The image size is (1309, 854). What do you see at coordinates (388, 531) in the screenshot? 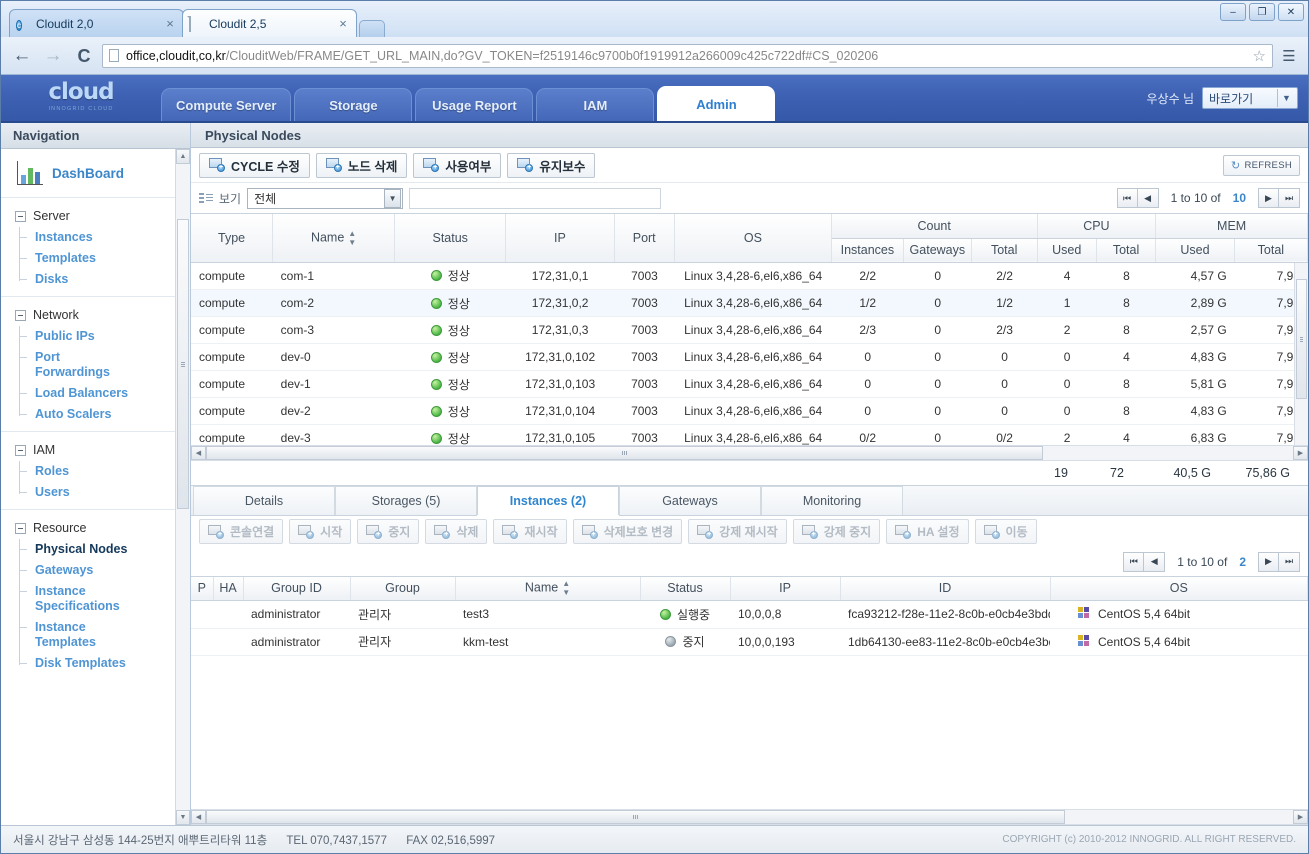
I see `stop-button: + 중지` at bounding box center [388, 531].